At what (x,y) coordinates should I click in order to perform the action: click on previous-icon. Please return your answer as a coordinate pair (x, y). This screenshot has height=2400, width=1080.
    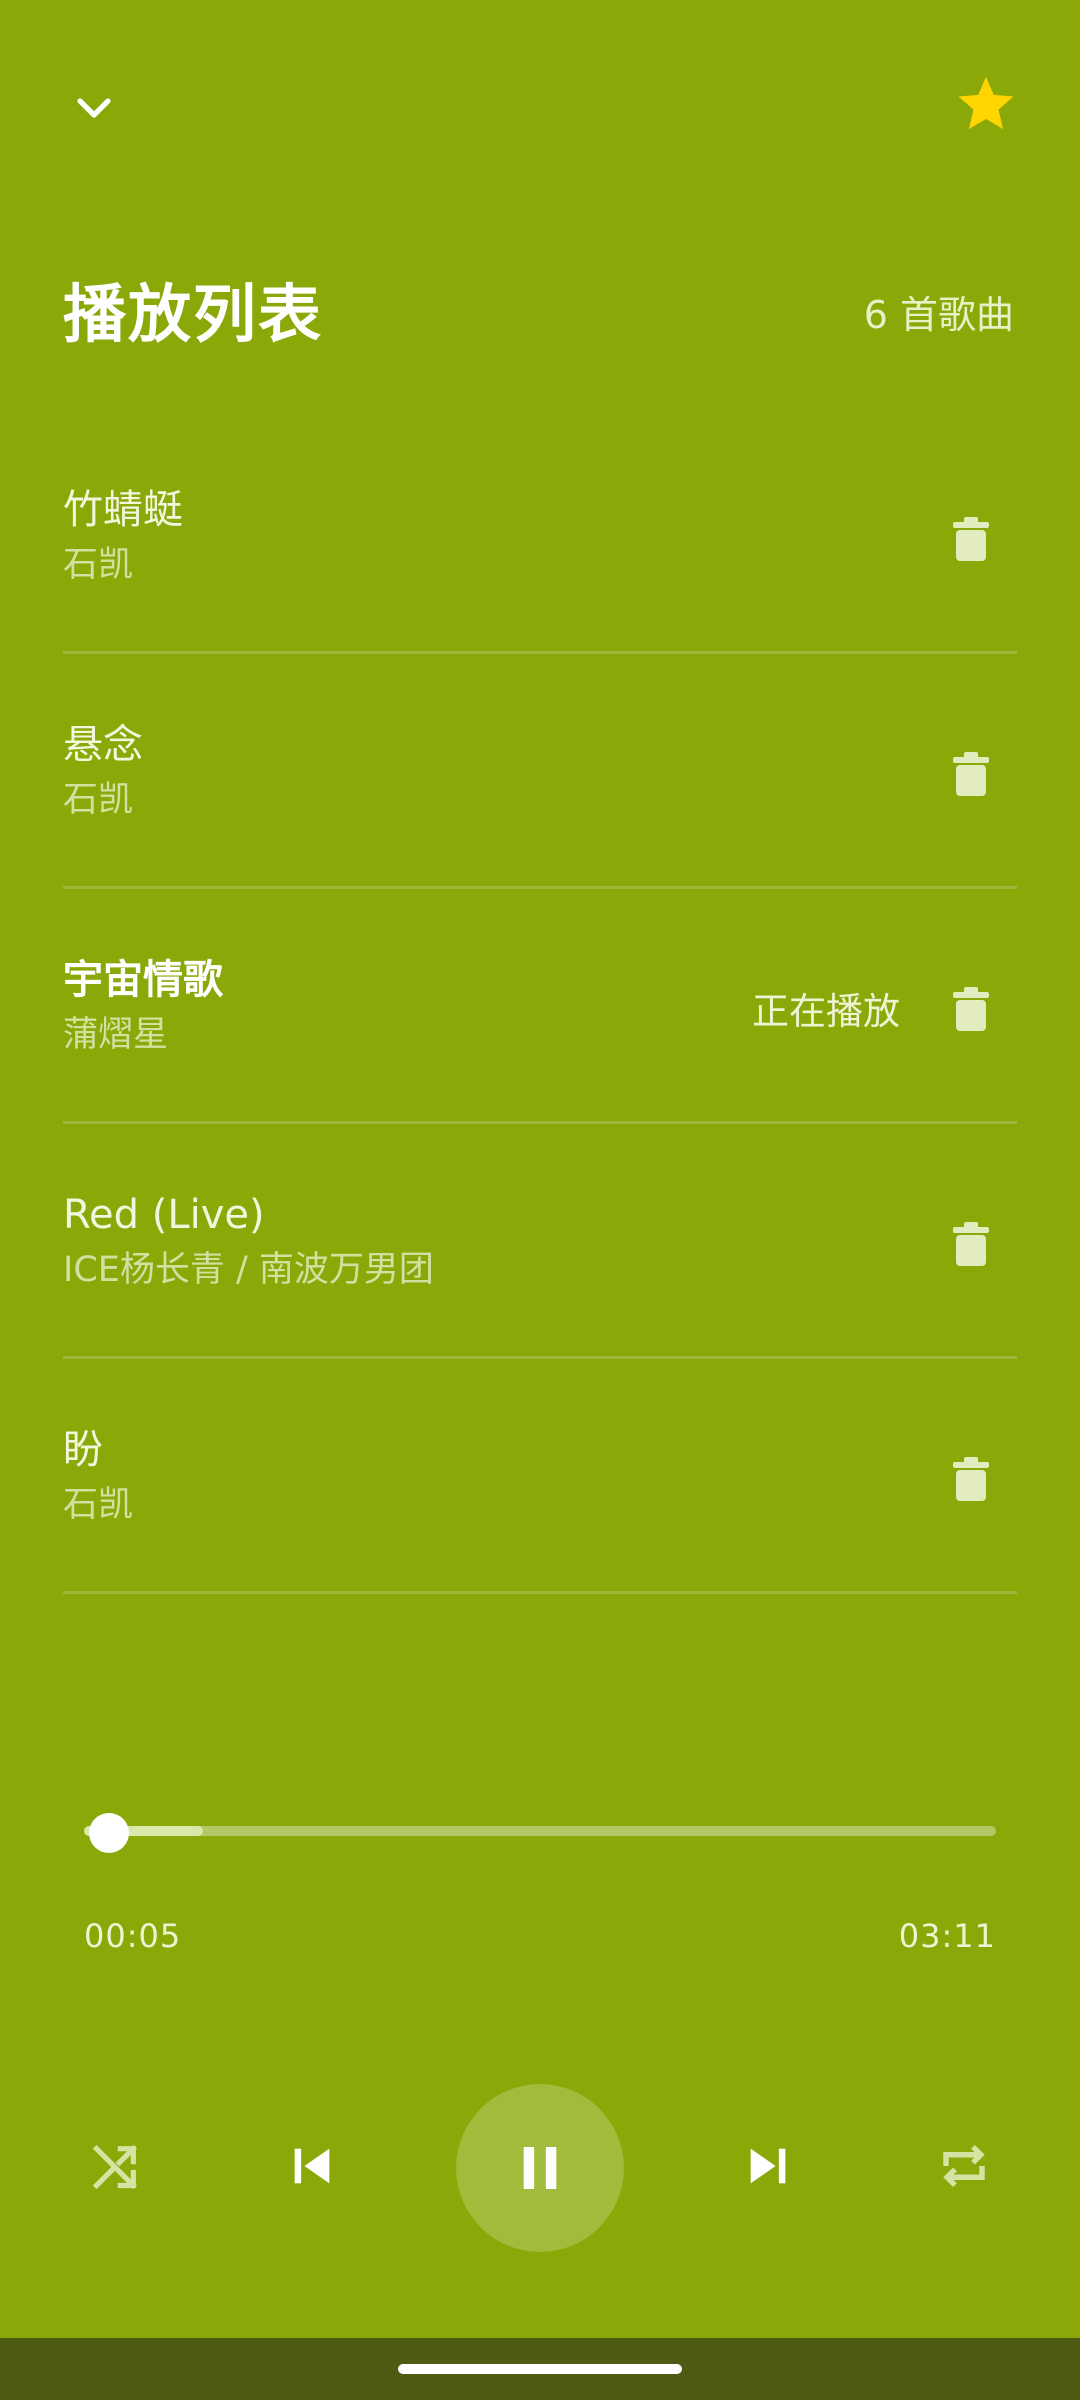
    Looking at the image, I should click on (312, 2166).